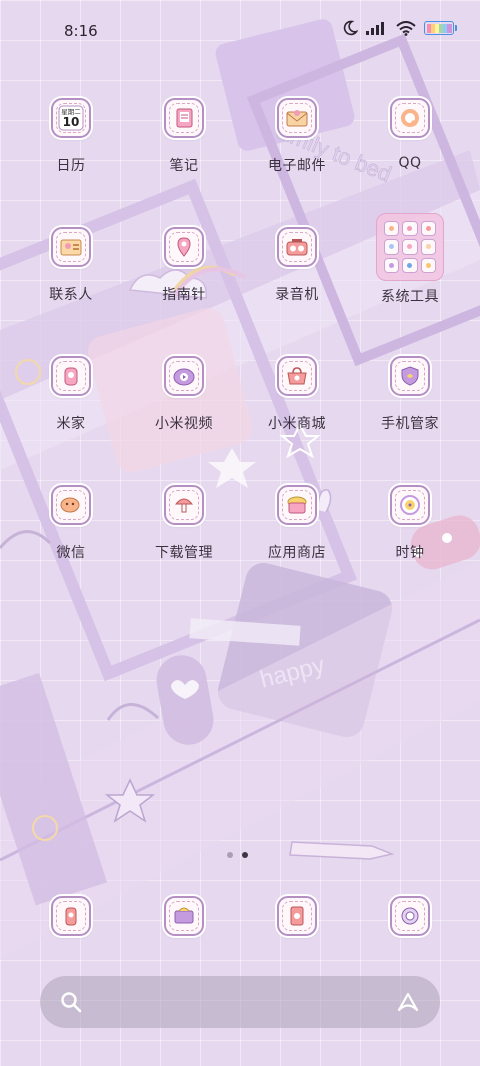  I want to click on folder-icon, so click(410, 247).